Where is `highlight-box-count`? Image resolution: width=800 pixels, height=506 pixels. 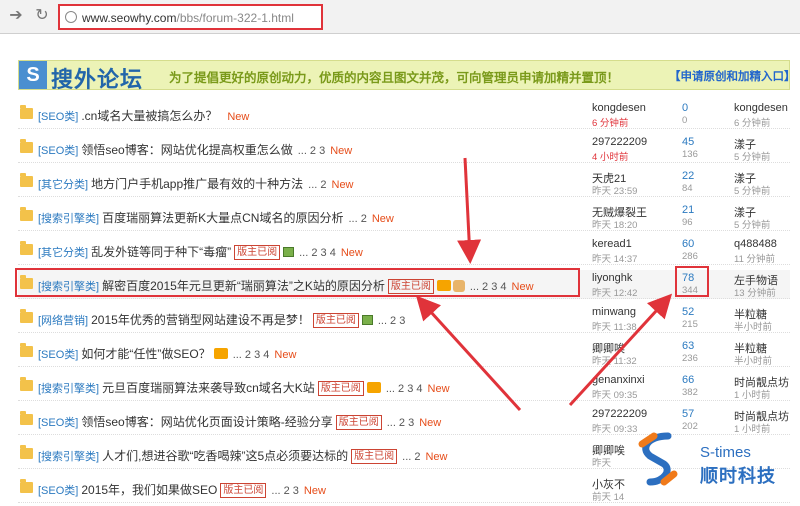 highlight-box-count is located at coordinates (692, 281).